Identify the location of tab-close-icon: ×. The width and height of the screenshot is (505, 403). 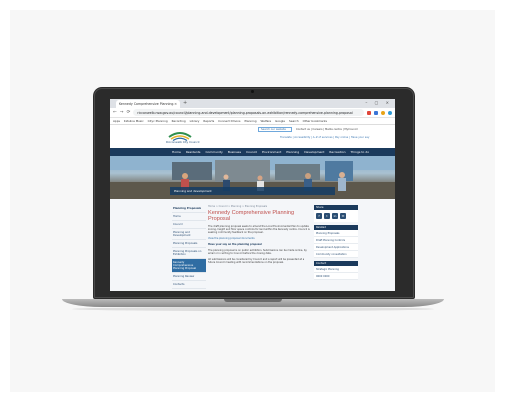
(175, 104).